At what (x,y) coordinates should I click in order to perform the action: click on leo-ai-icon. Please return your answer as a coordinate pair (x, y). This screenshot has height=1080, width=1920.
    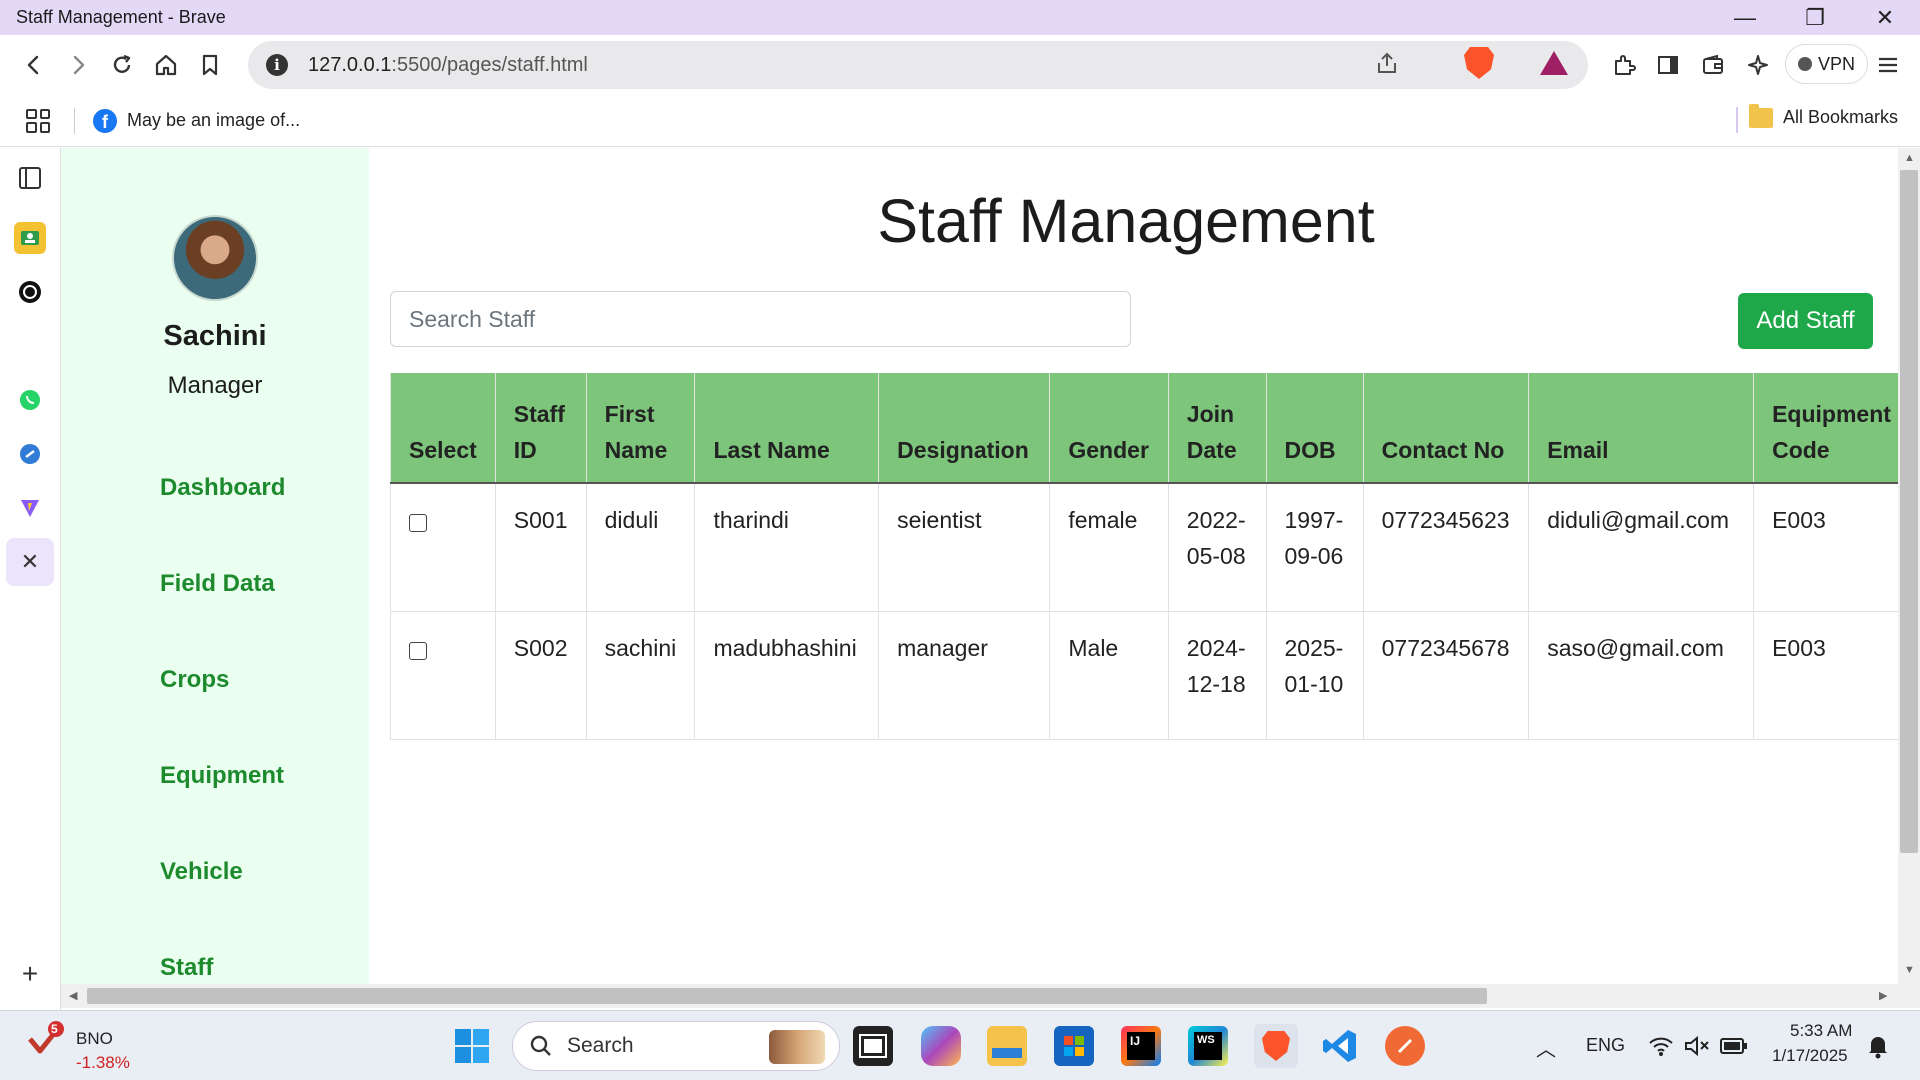
    Looking at the image, I should click on (1758, 65).